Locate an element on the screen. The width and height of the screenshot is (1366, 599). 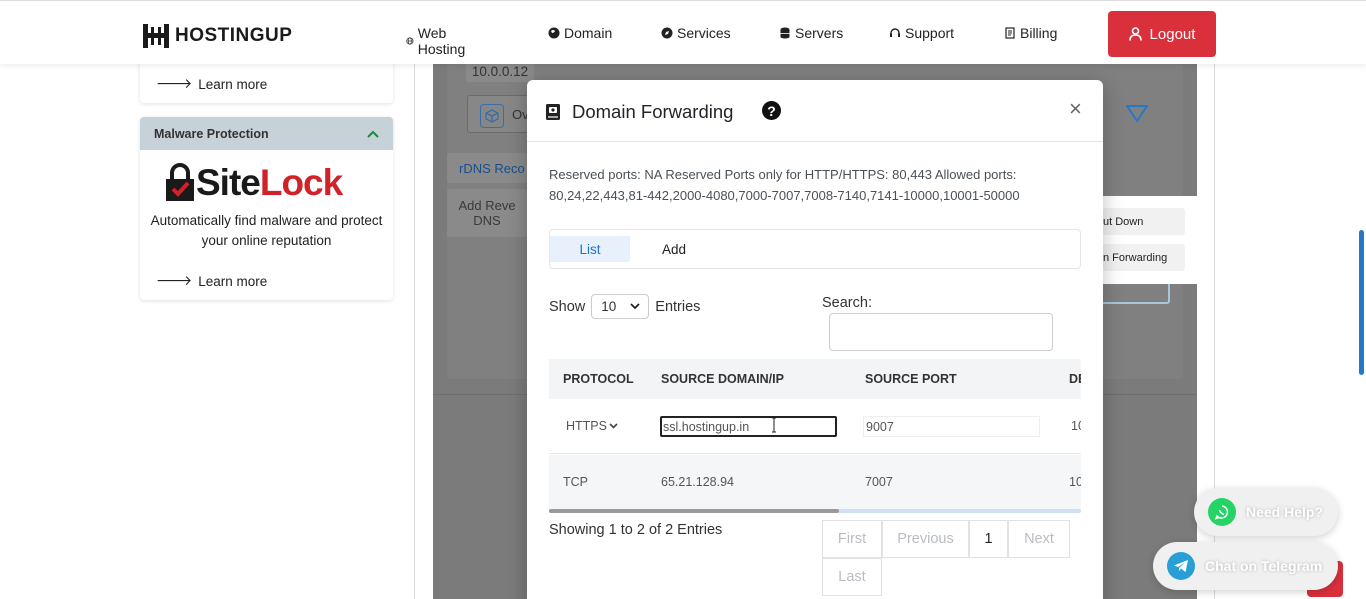
telegram-icon is located at coordinates (1181, 566).